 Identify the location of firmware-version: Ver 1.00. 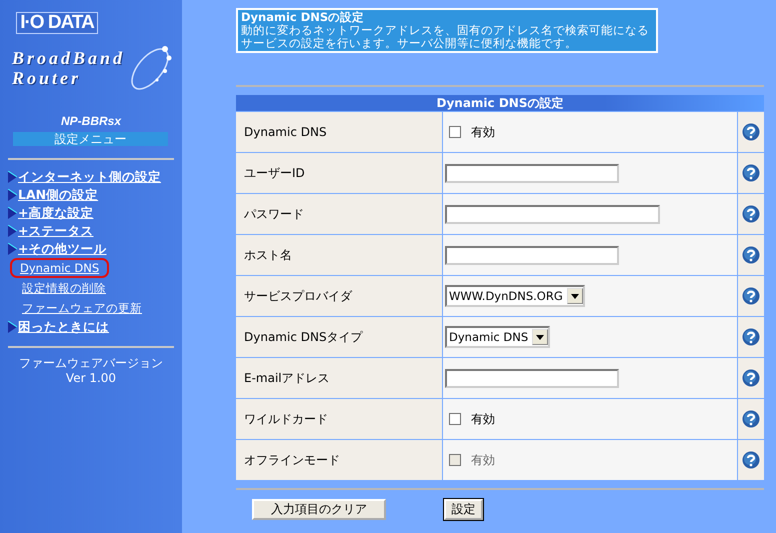
(91, 378).